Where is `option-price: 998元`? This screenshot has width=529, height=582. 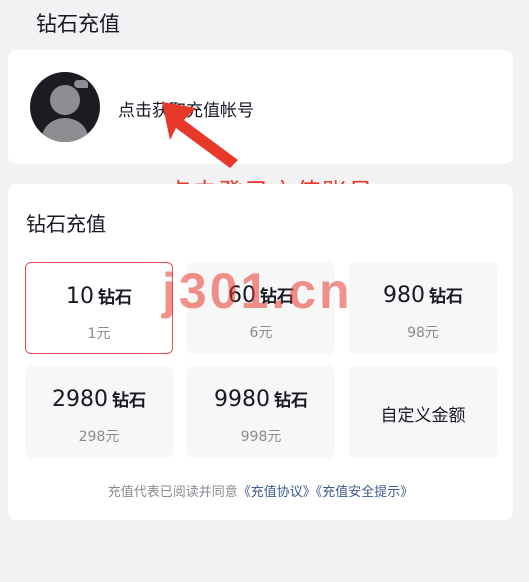 option-price: 998元 is located at coordinates (261, 437).